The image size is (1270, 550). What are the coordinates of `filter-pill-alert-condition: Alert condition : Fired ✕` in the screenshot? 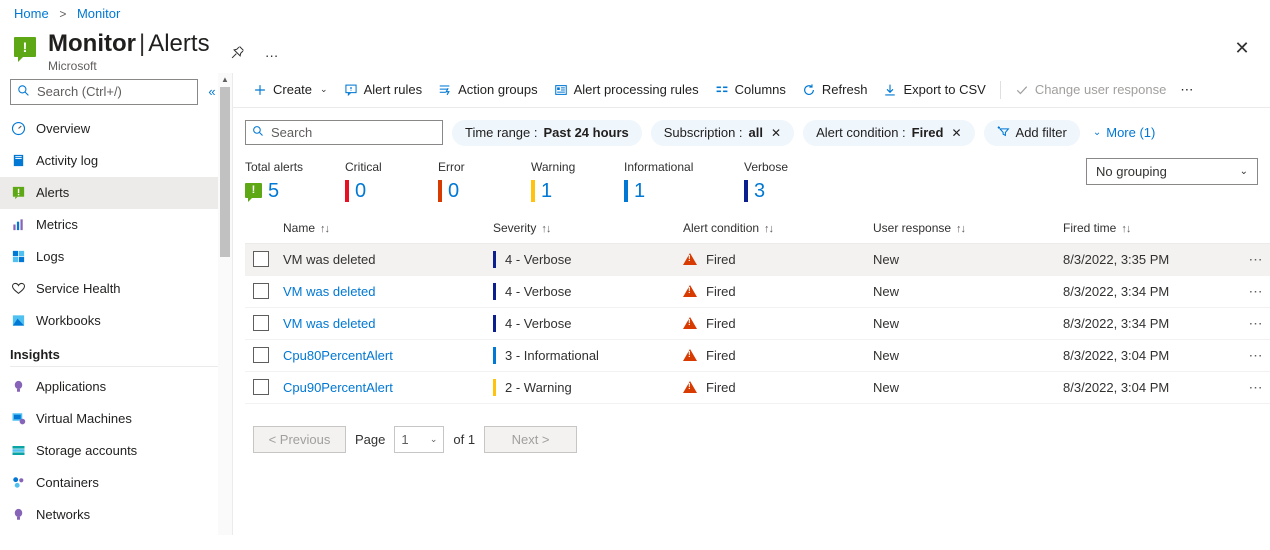 It's located at (889, 132).